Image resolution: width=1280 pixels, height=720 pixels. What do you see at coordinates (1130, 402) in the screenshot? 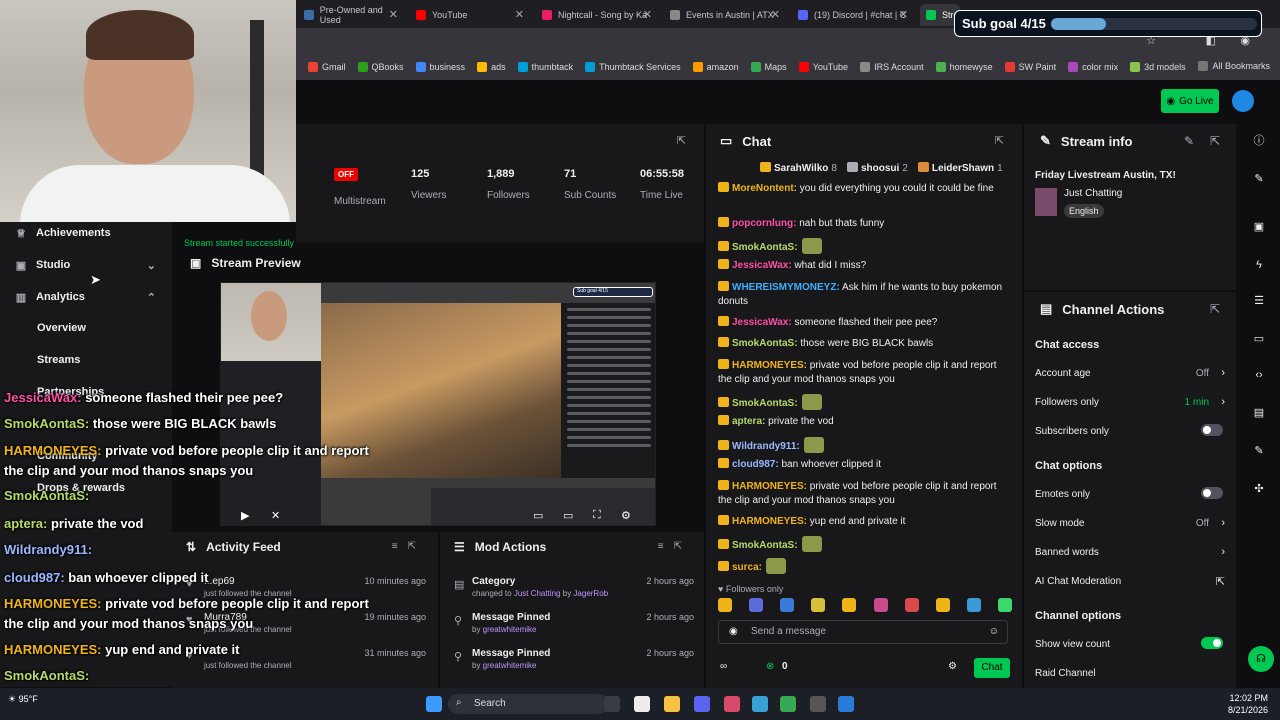
I see `followers-only-setting: Followers only 1 min ›` at bounding box center [1130, 402].